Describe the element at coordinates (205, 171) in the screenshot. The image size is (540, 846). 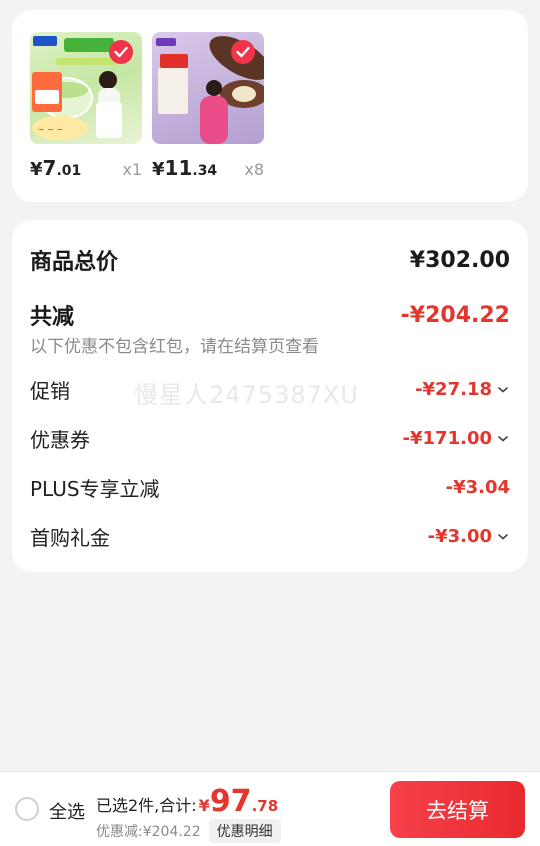
I see `price-decimal: .34` at that location.